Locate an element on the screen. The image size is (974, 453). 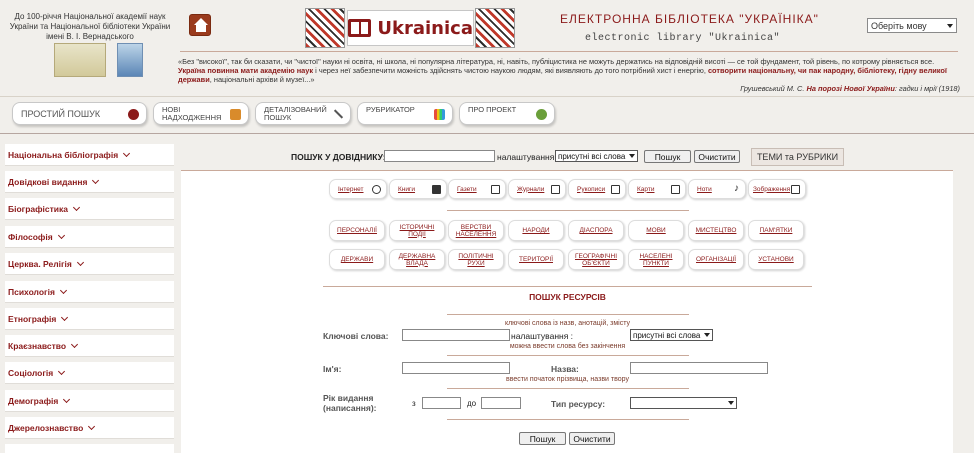
academy-building-image is located at coordinates (80, 60).